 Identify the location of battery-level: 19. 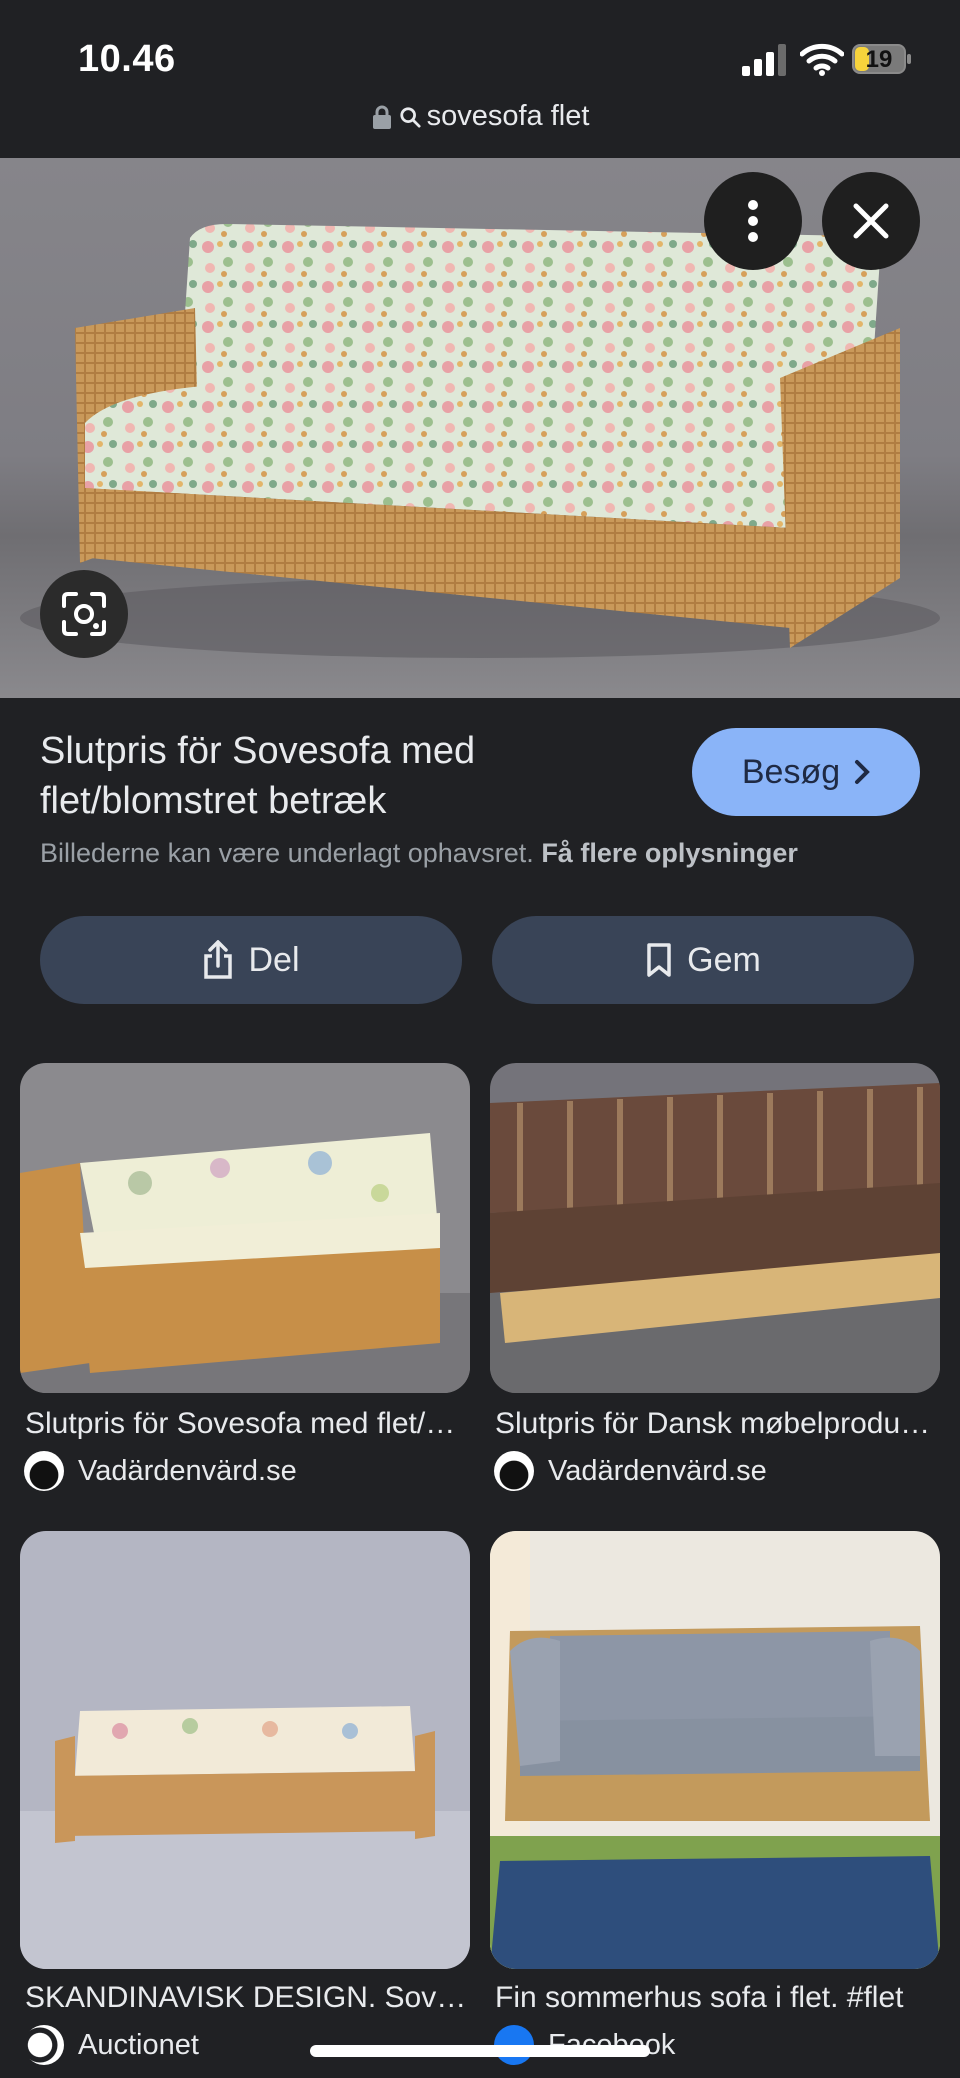
(879, 59).